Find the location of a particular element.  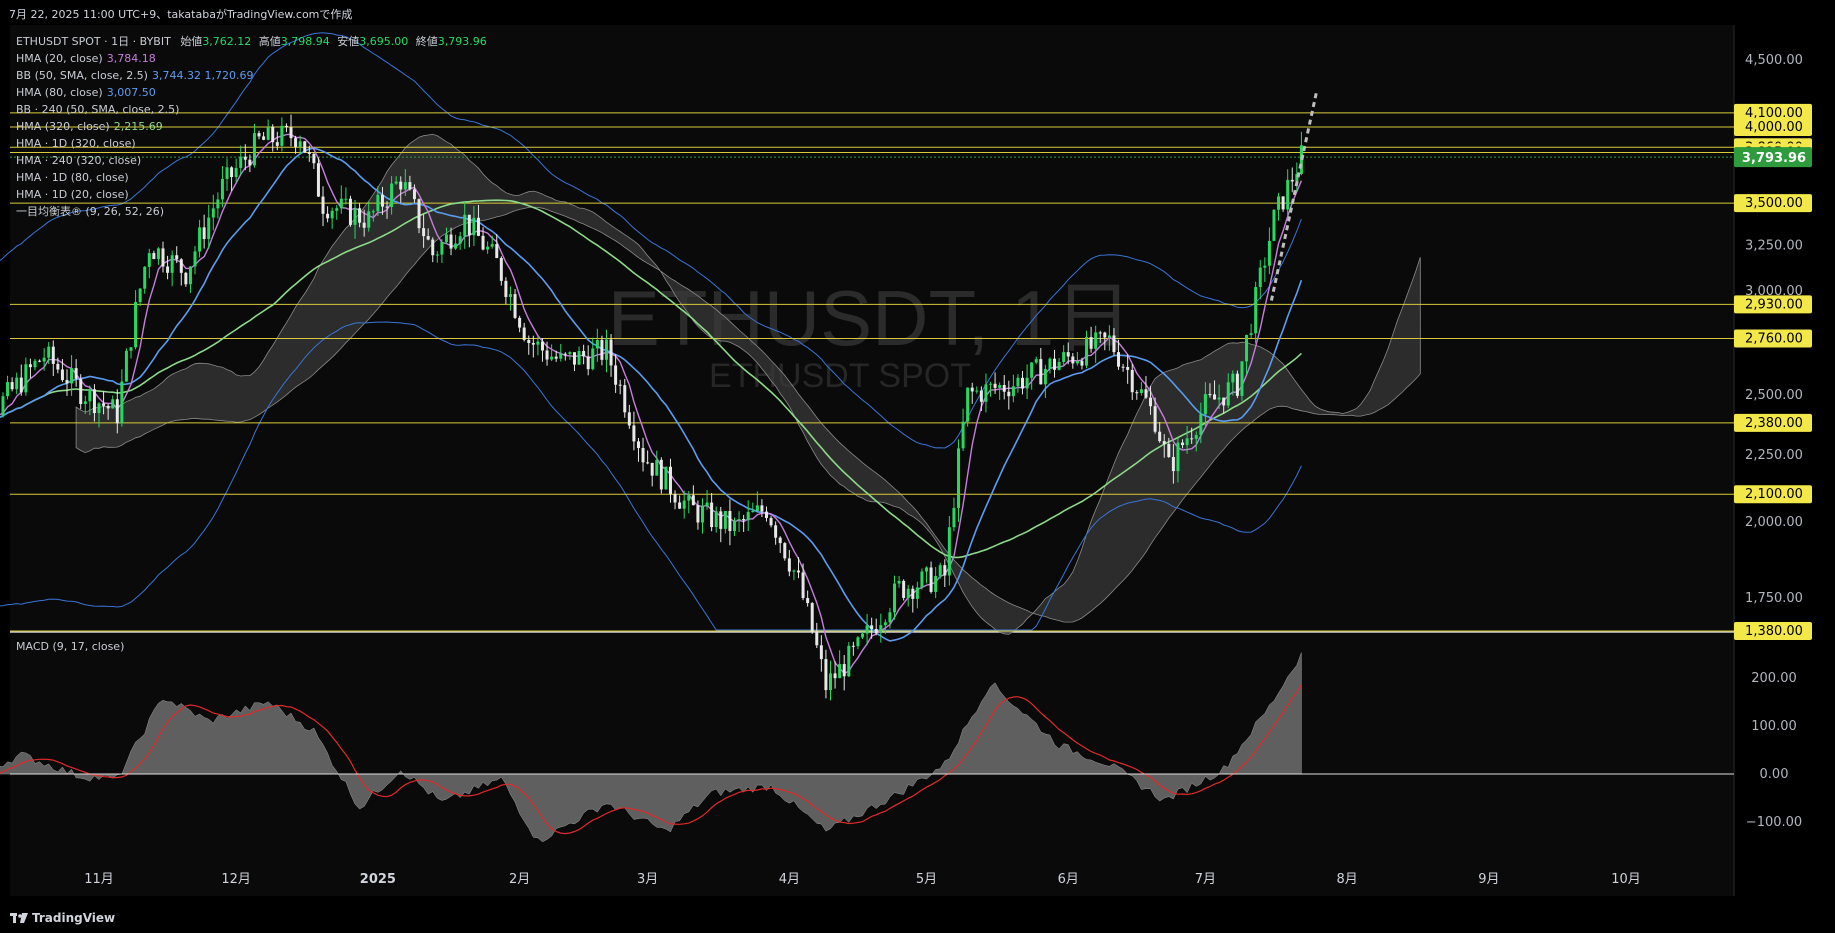

legend-hma320: HMA (320, close) 2,215.69 is located at coordinates (251, 126).